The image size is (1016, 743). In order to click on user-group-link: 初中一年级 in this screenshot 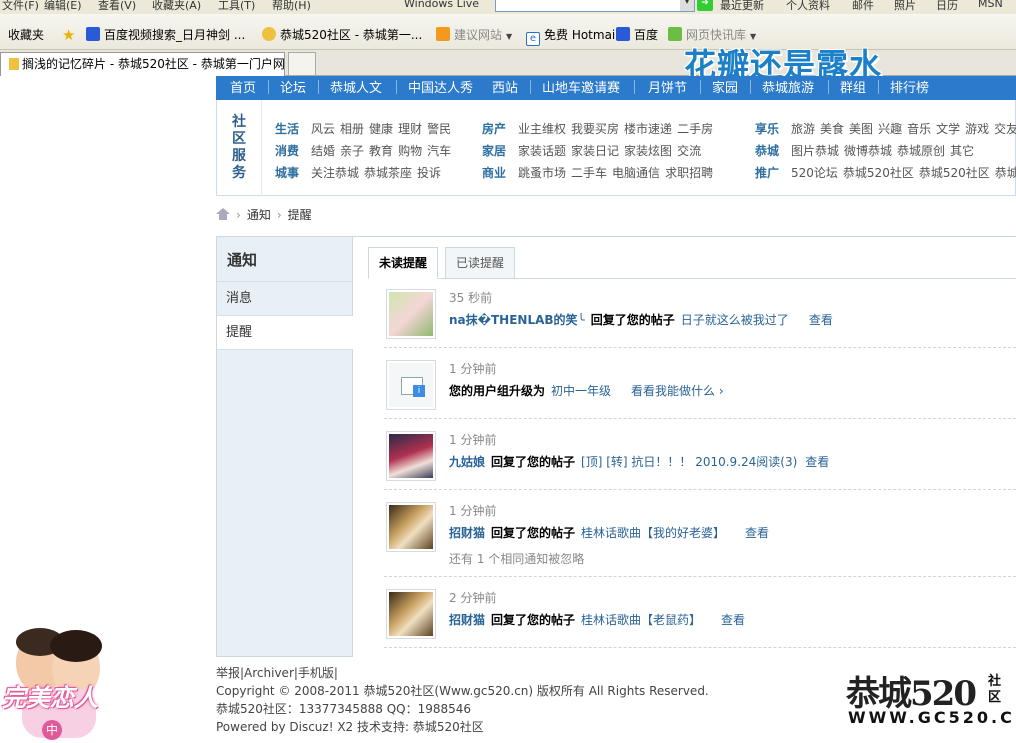, I will do `click(581, 391)`.